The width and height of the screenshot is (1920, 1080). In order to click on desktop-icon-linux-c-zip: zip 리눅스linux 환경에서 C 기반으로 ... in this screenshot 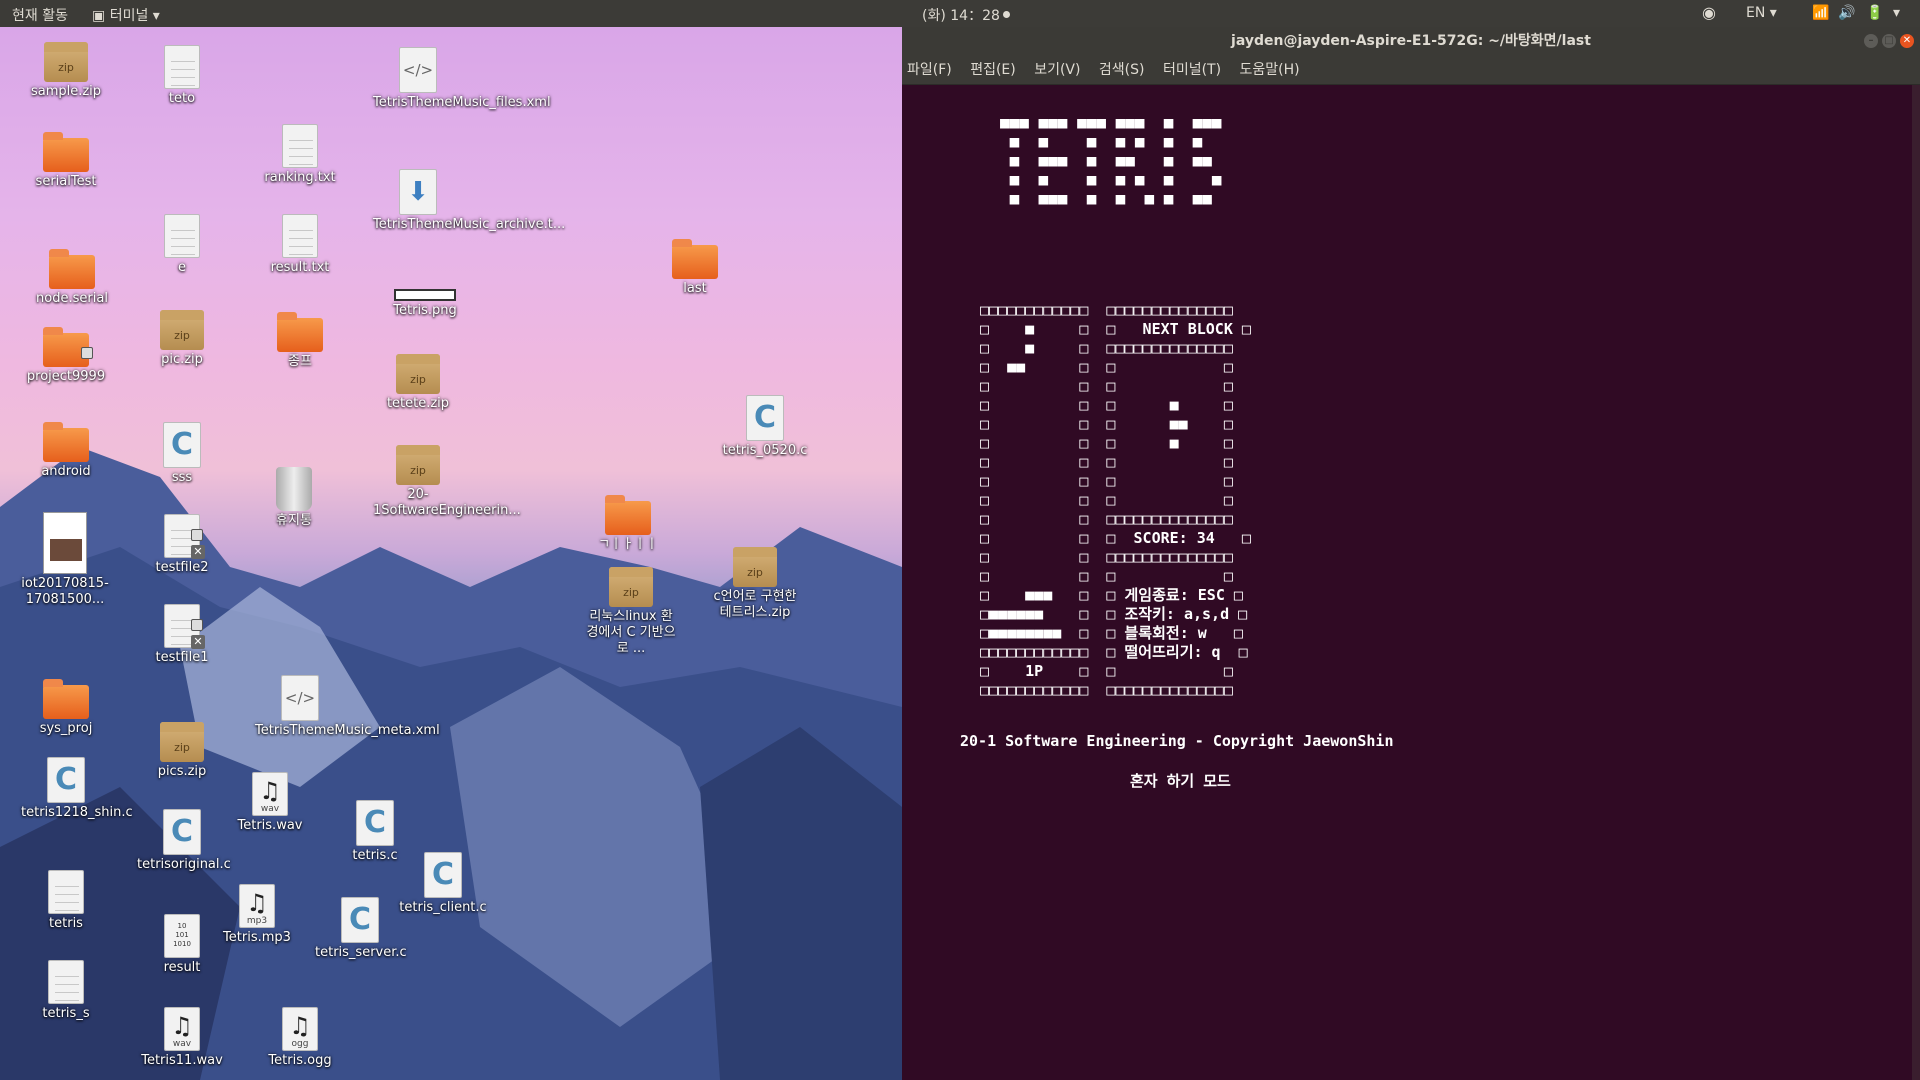, I will do `click(631, 612)`.